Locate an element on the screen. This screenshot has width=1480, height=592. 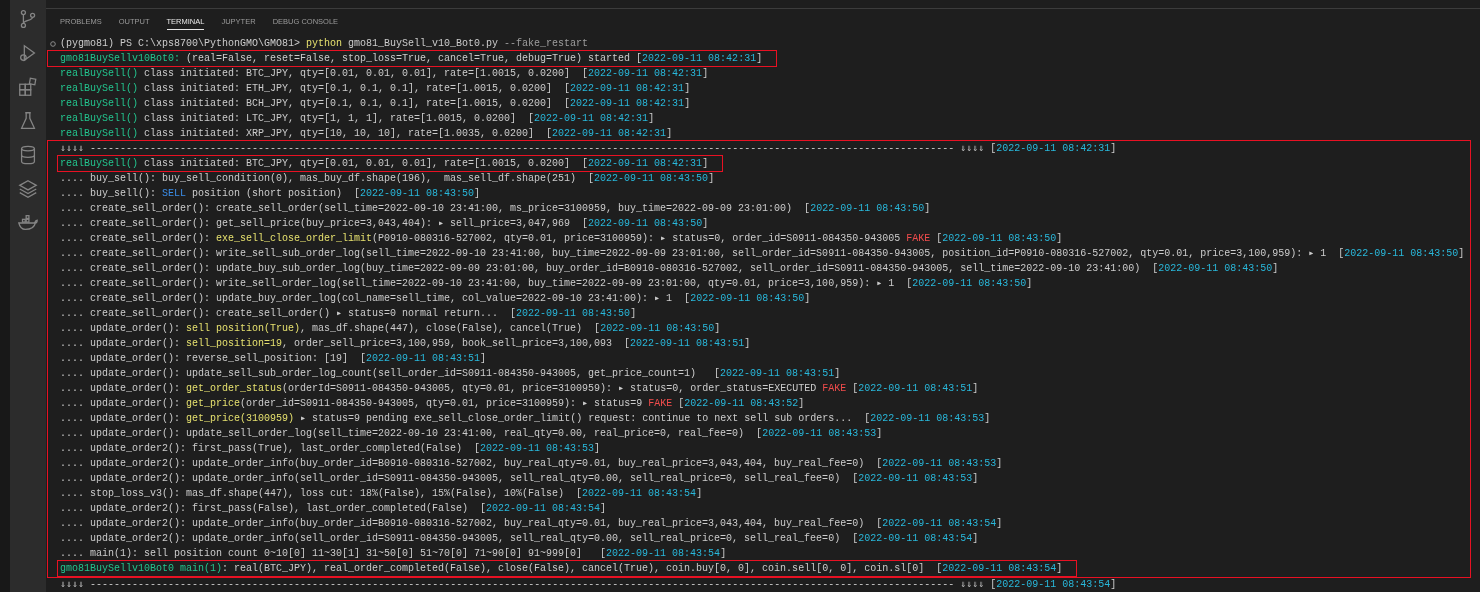
layers-icon is located at coordinates (28, 189).